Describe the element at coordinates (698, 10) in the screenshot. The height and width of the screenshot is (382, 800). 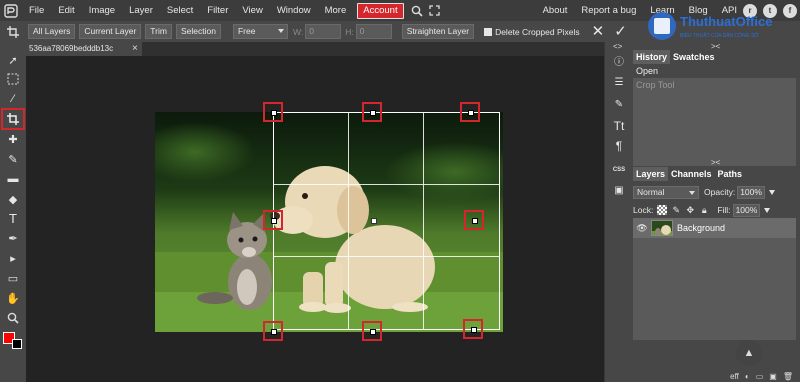
I see `link-blog: Blog` at that location.